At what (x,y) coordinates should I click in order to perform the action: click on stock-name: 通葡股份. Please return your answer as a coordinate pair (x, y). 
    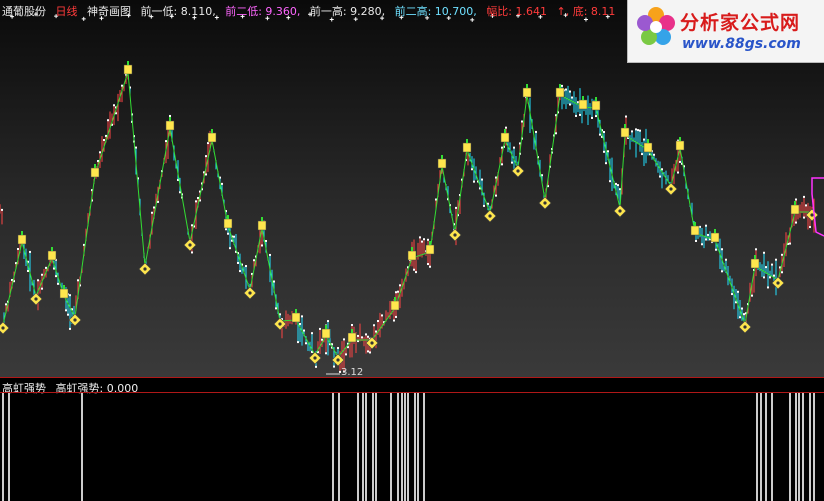
    Looking at the image, I should click on (24, 11).